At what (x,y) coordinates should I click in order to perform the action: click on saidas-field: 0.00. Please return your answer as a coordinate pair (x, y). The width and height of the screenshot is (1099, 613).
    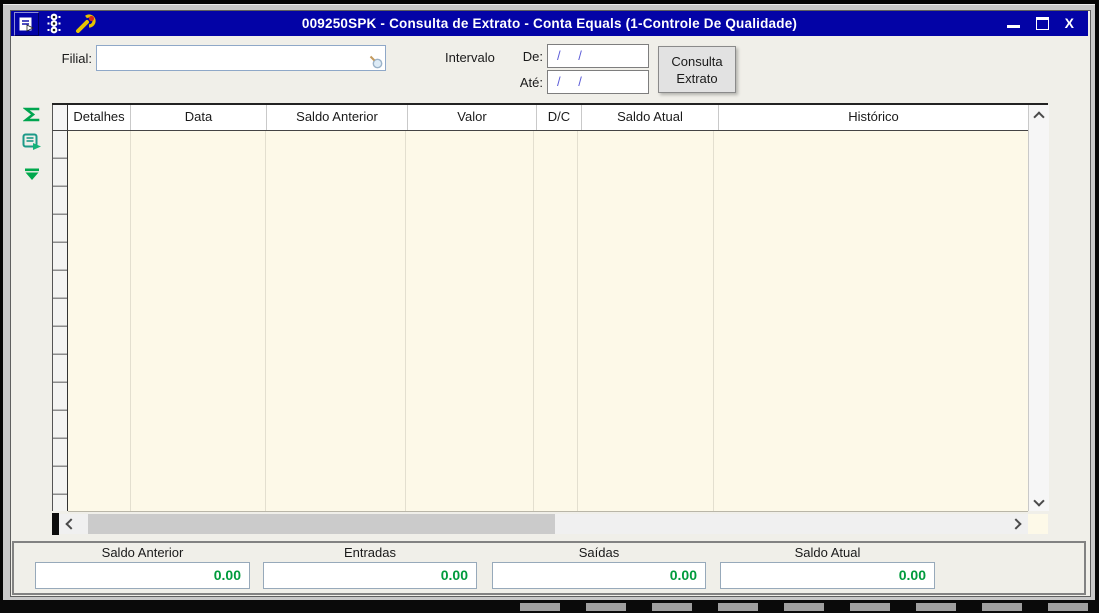
    Looking at the image, I should click on (599, 575).